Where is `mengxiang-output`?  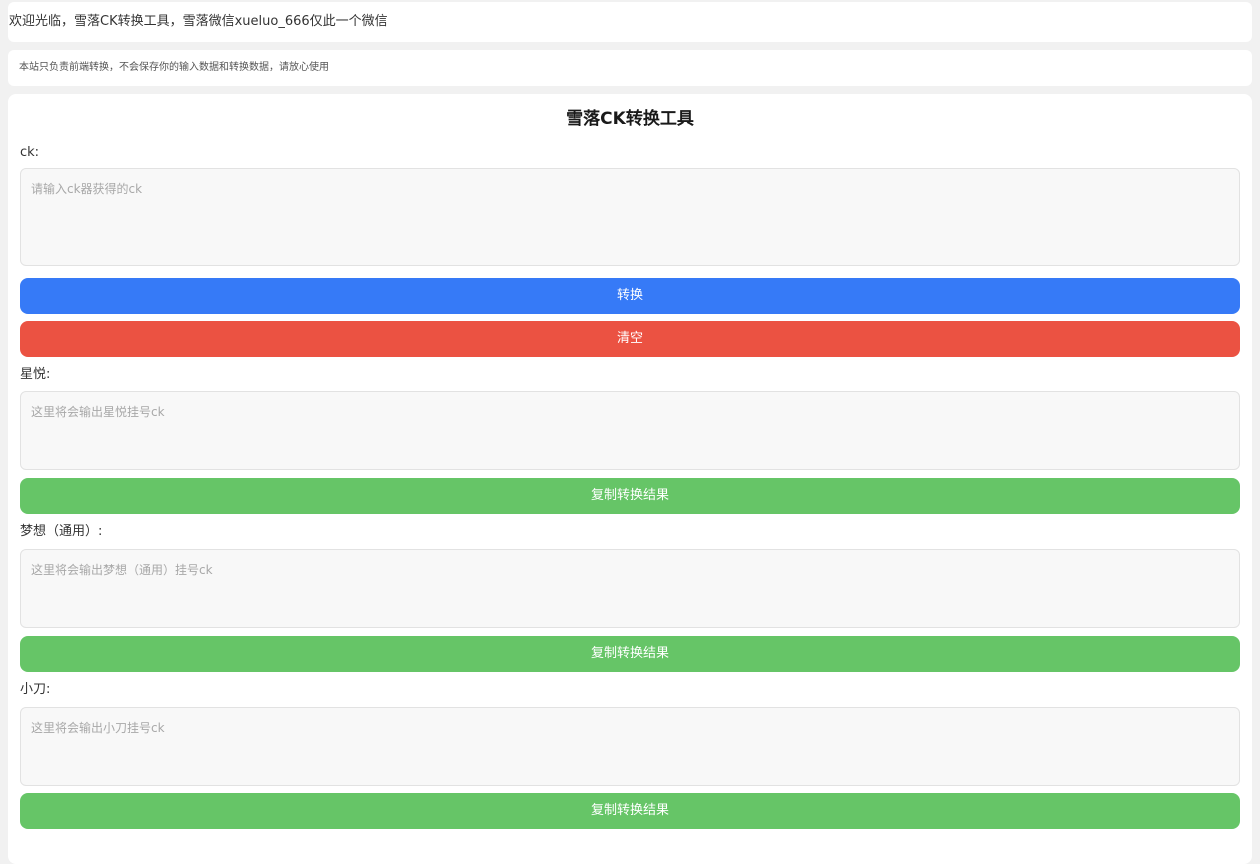
mengxiang-output is located at coordinates (630, 588).